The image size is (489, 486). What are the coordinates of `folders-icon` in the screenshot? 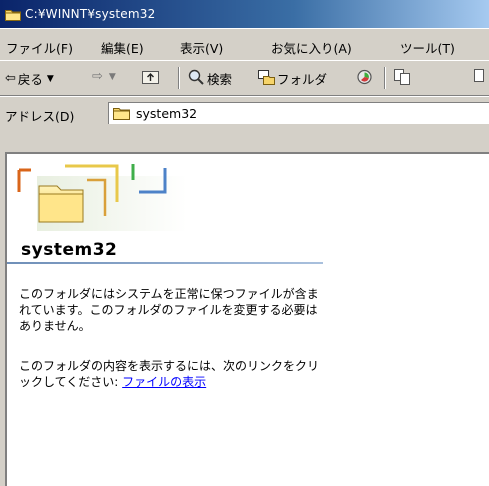 It's located at (266, 78).